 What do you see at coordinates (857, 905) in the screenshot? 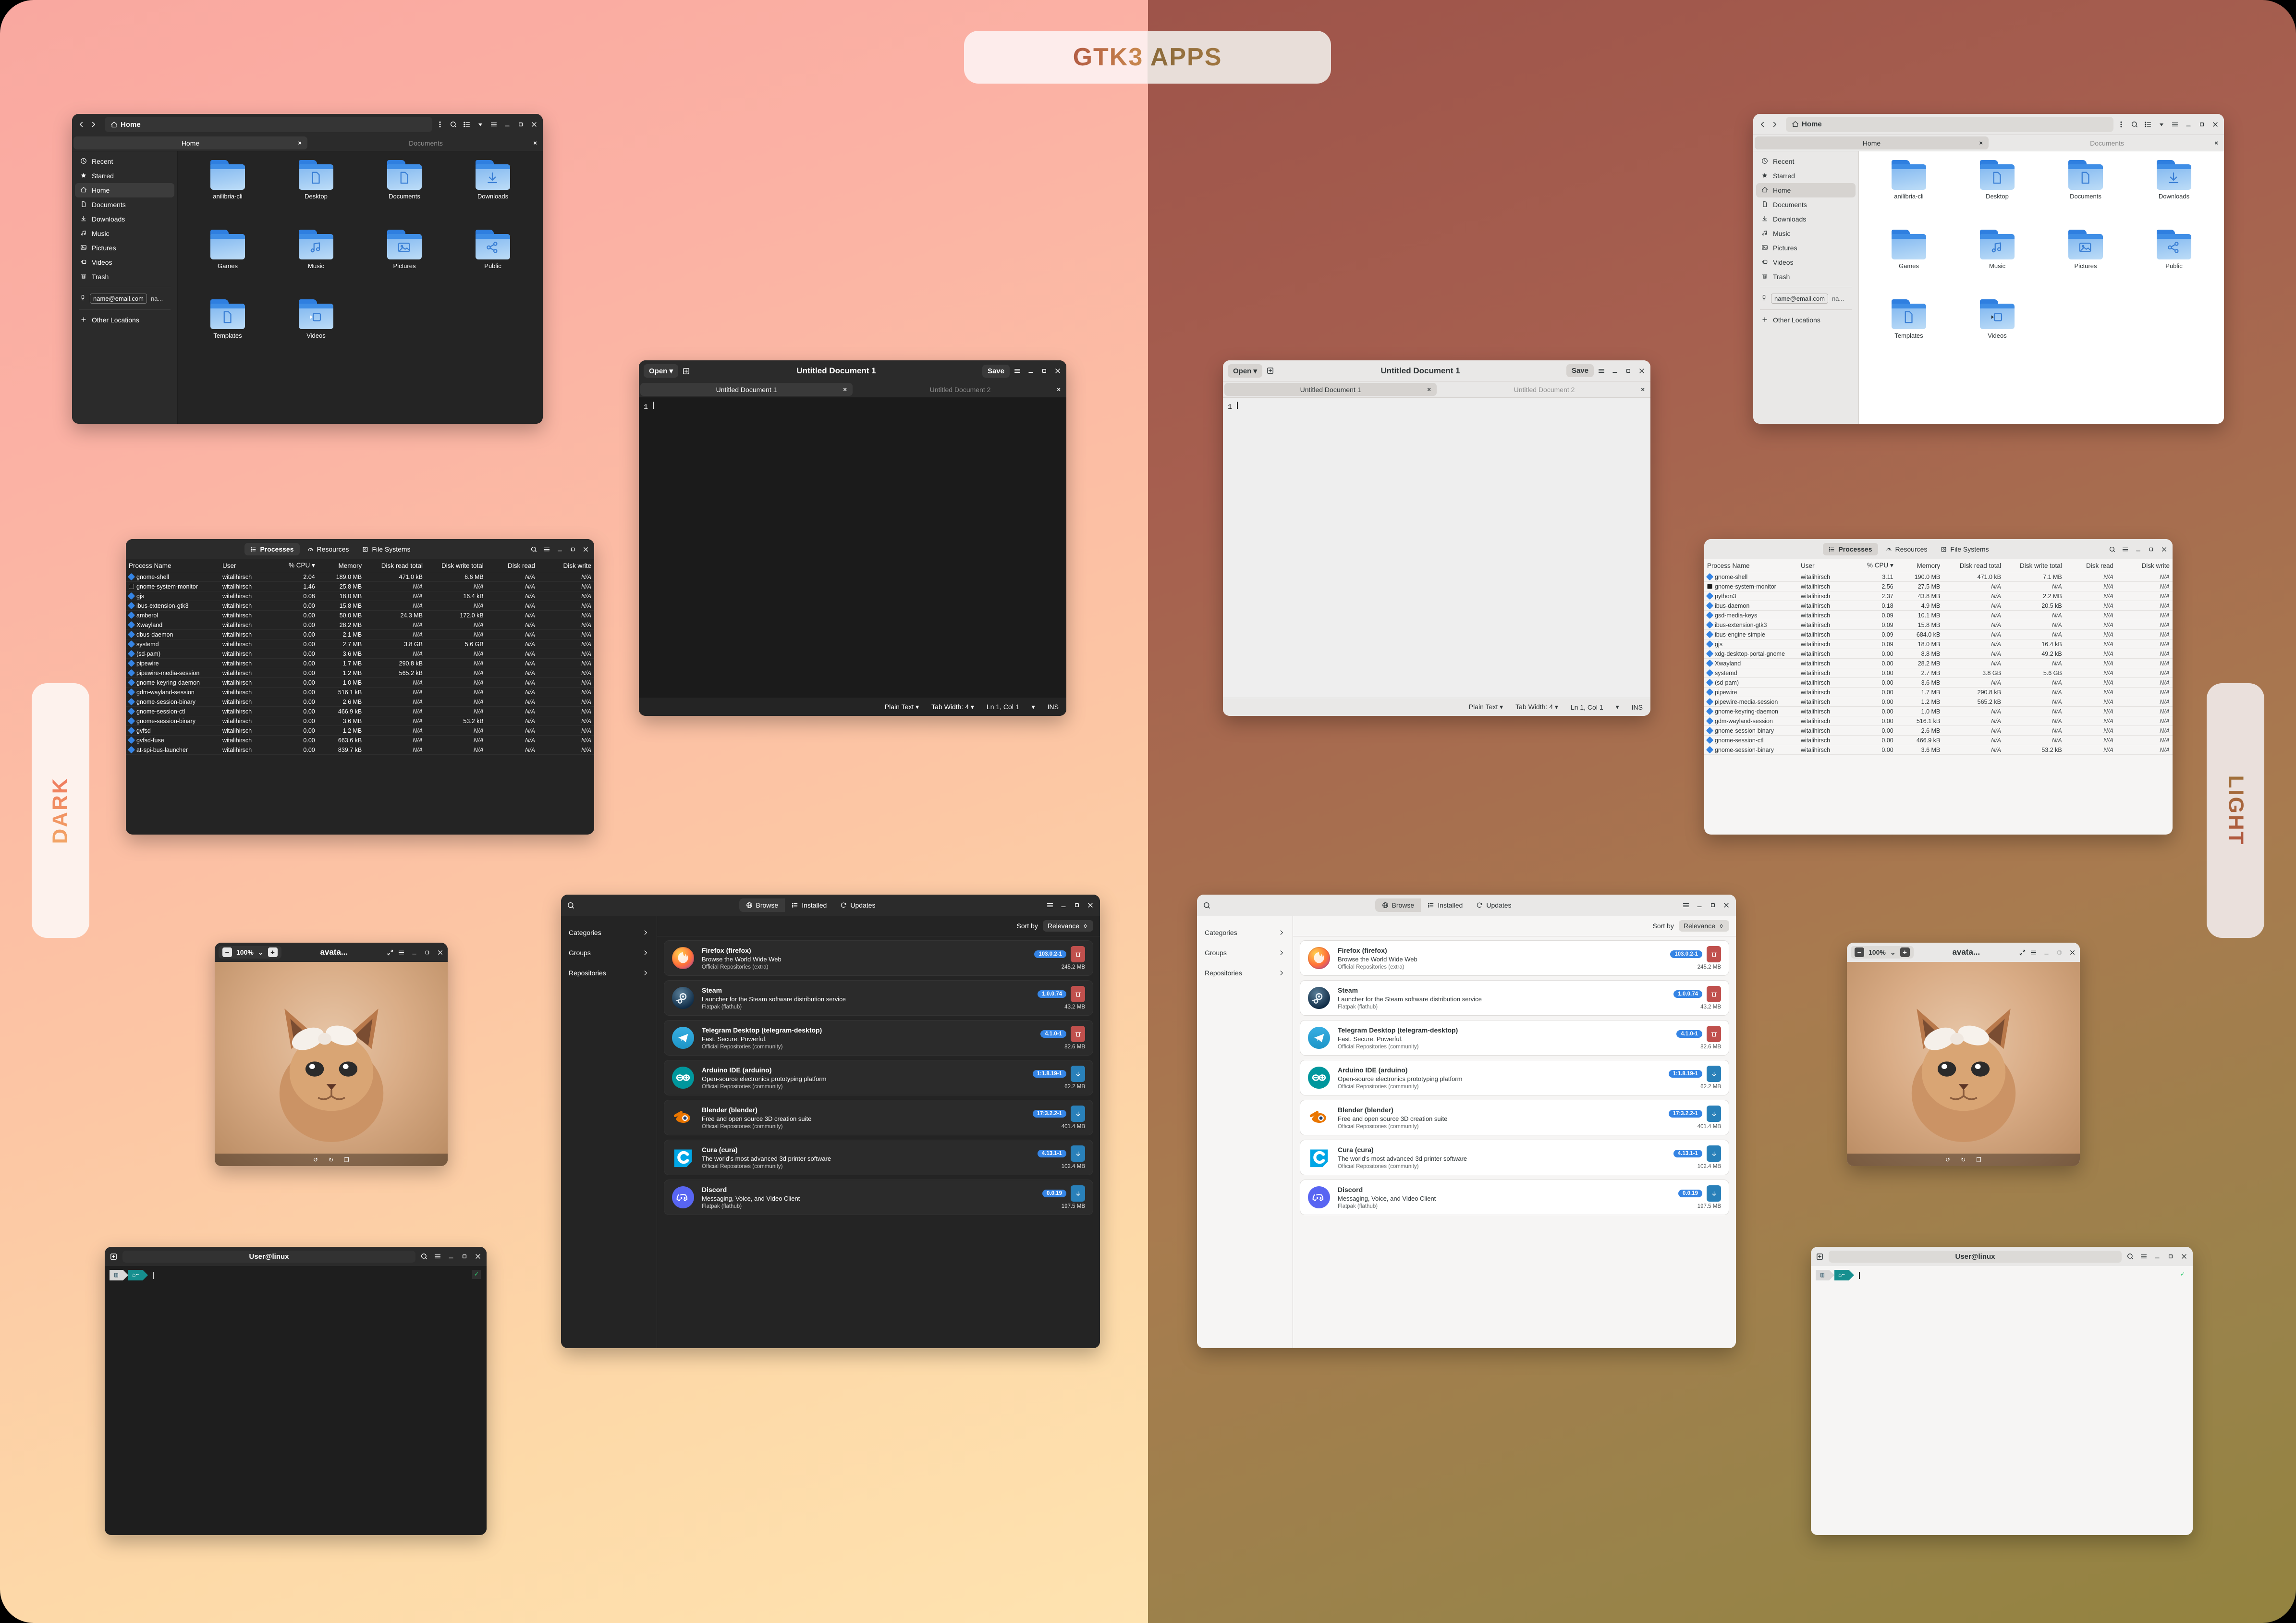
I see `software-tab-updates: Updates` at bounding box center [857, 905].